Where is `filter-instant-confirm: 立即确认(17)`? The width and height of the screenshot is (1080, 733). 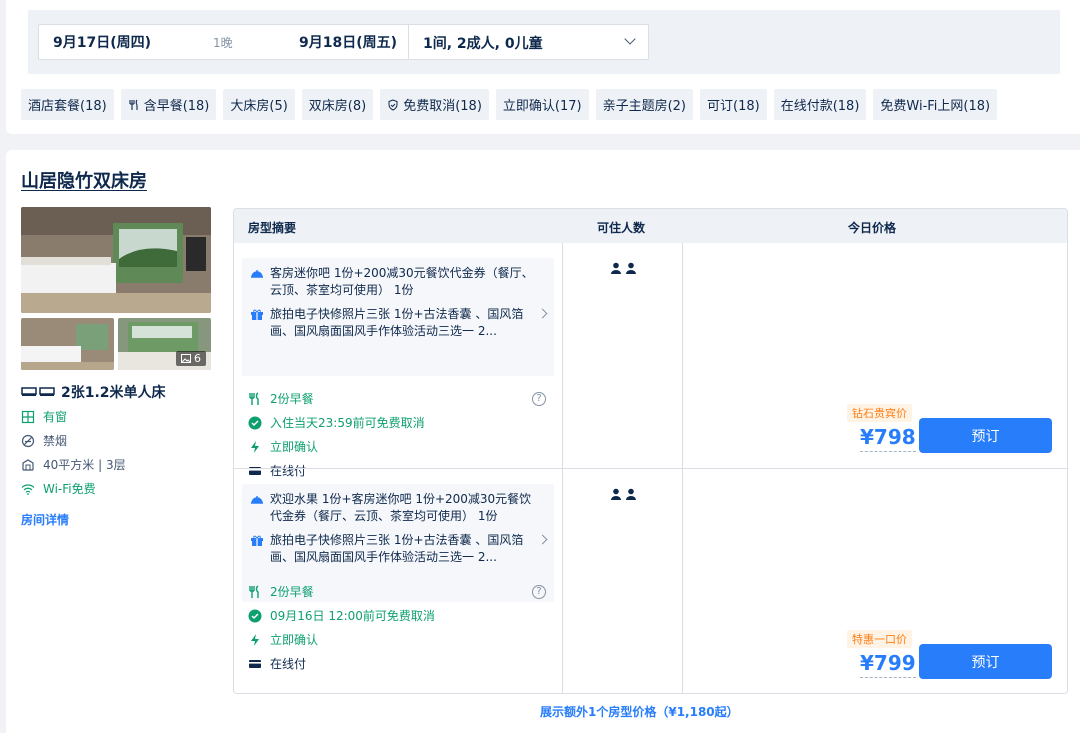
filter-instant-confirm: 立即确认(17) is located at coordinates (542, 104).